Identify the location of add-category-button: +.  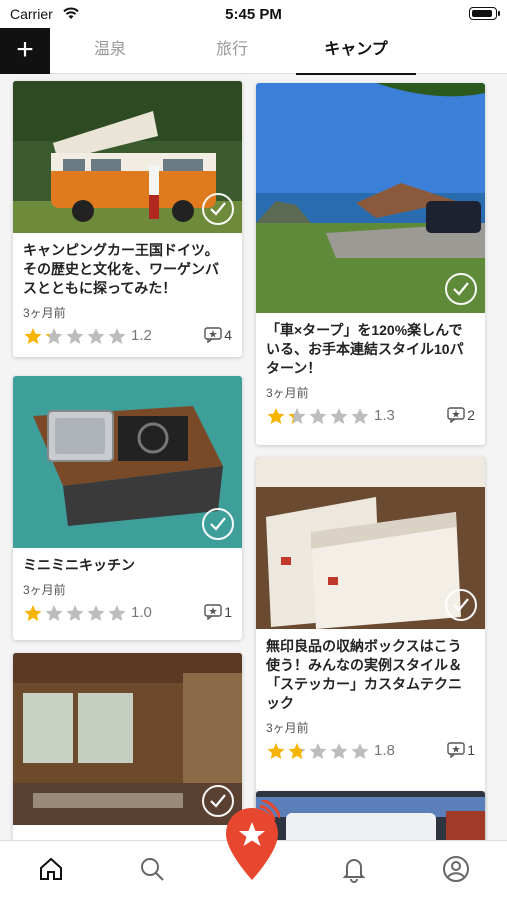
(25, 51).